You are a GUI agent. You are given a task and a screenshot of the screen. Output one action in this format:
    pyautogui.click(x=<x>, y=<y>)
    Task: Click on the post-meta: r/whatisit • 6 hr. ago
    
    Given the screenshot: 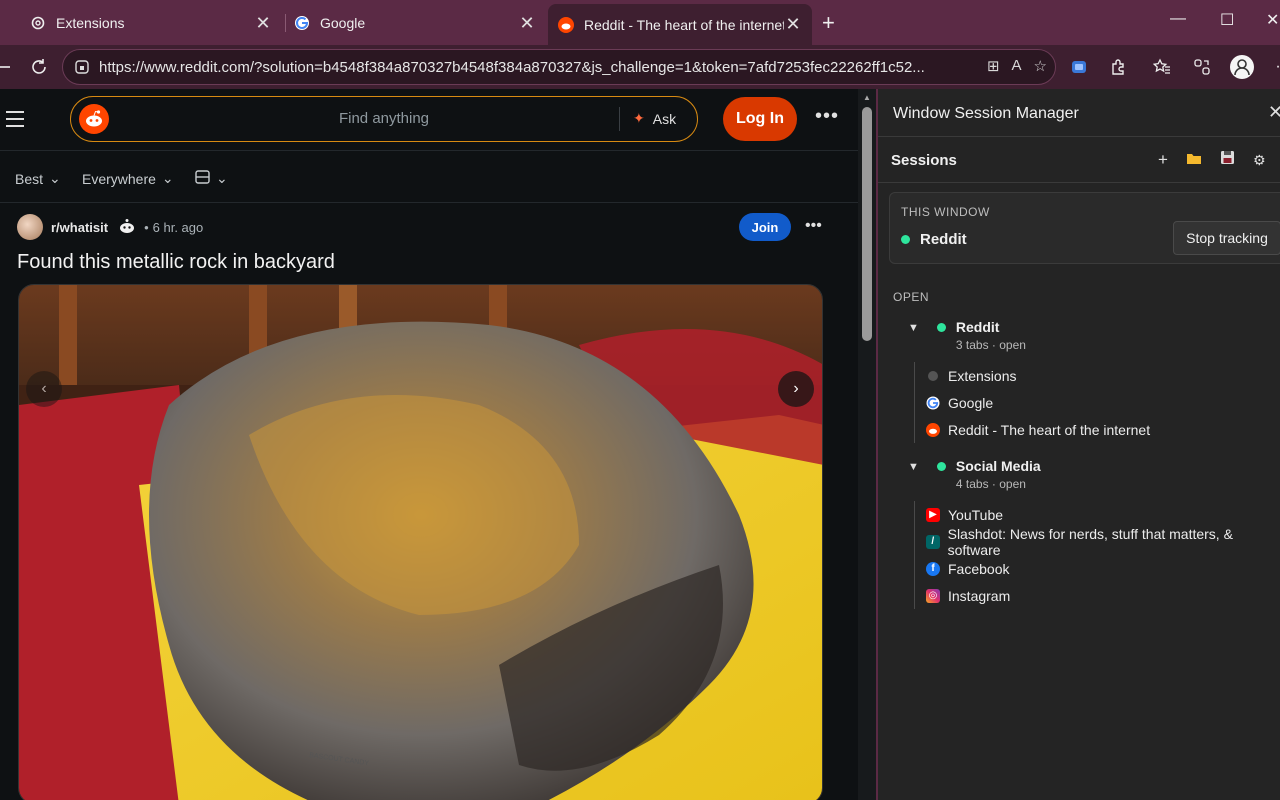 What is the action you would take?
    pyautogui.click(x=110, y=227)
    